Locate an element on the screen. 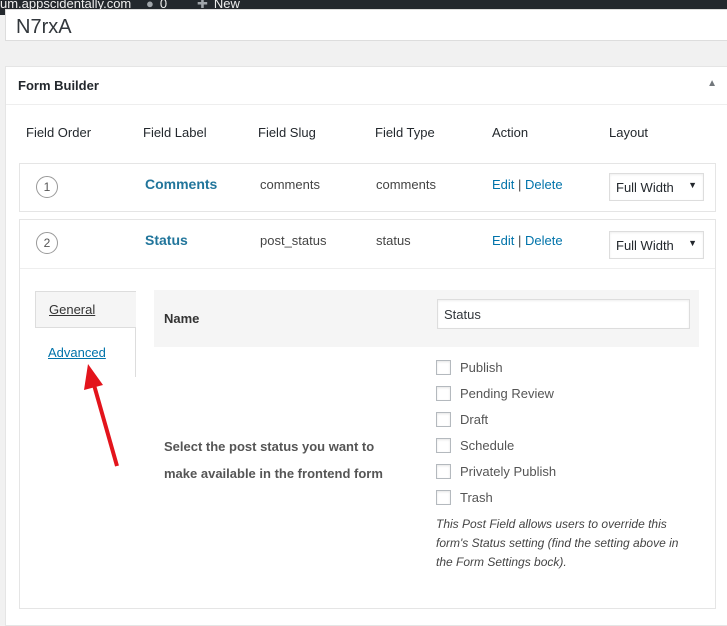  annotation-arrow-head is located at coordinates (93, 377).